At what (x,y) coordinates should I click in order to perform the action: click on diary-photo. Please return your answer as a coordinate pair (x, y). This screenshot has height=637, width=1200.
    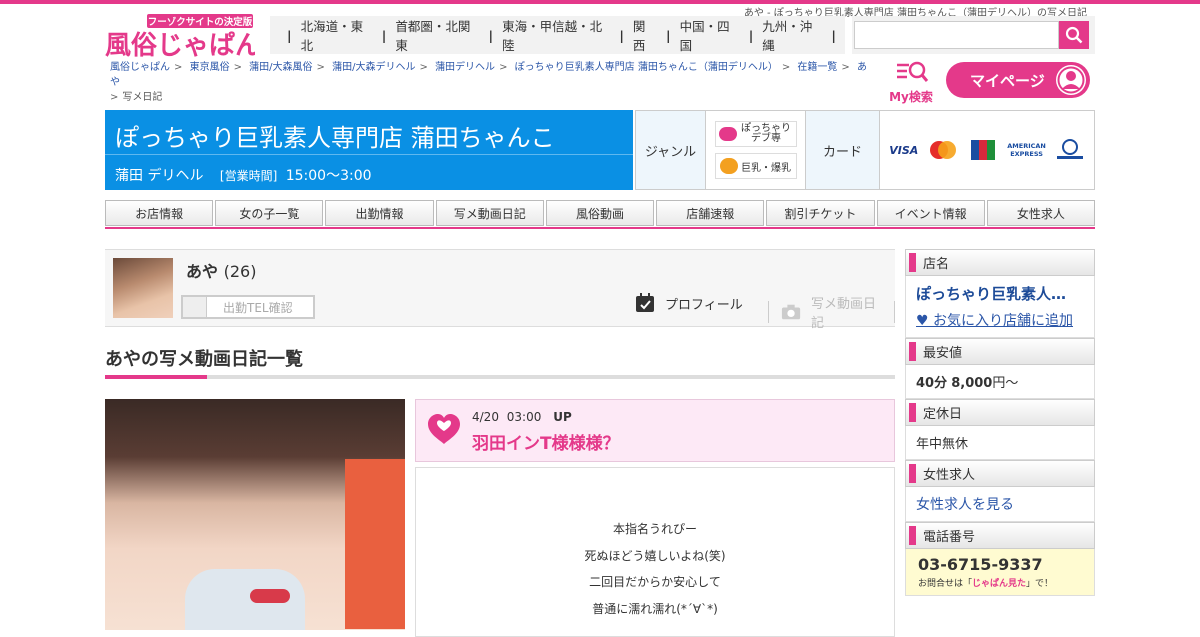
    Looking at the image, I should click on (255, 514).